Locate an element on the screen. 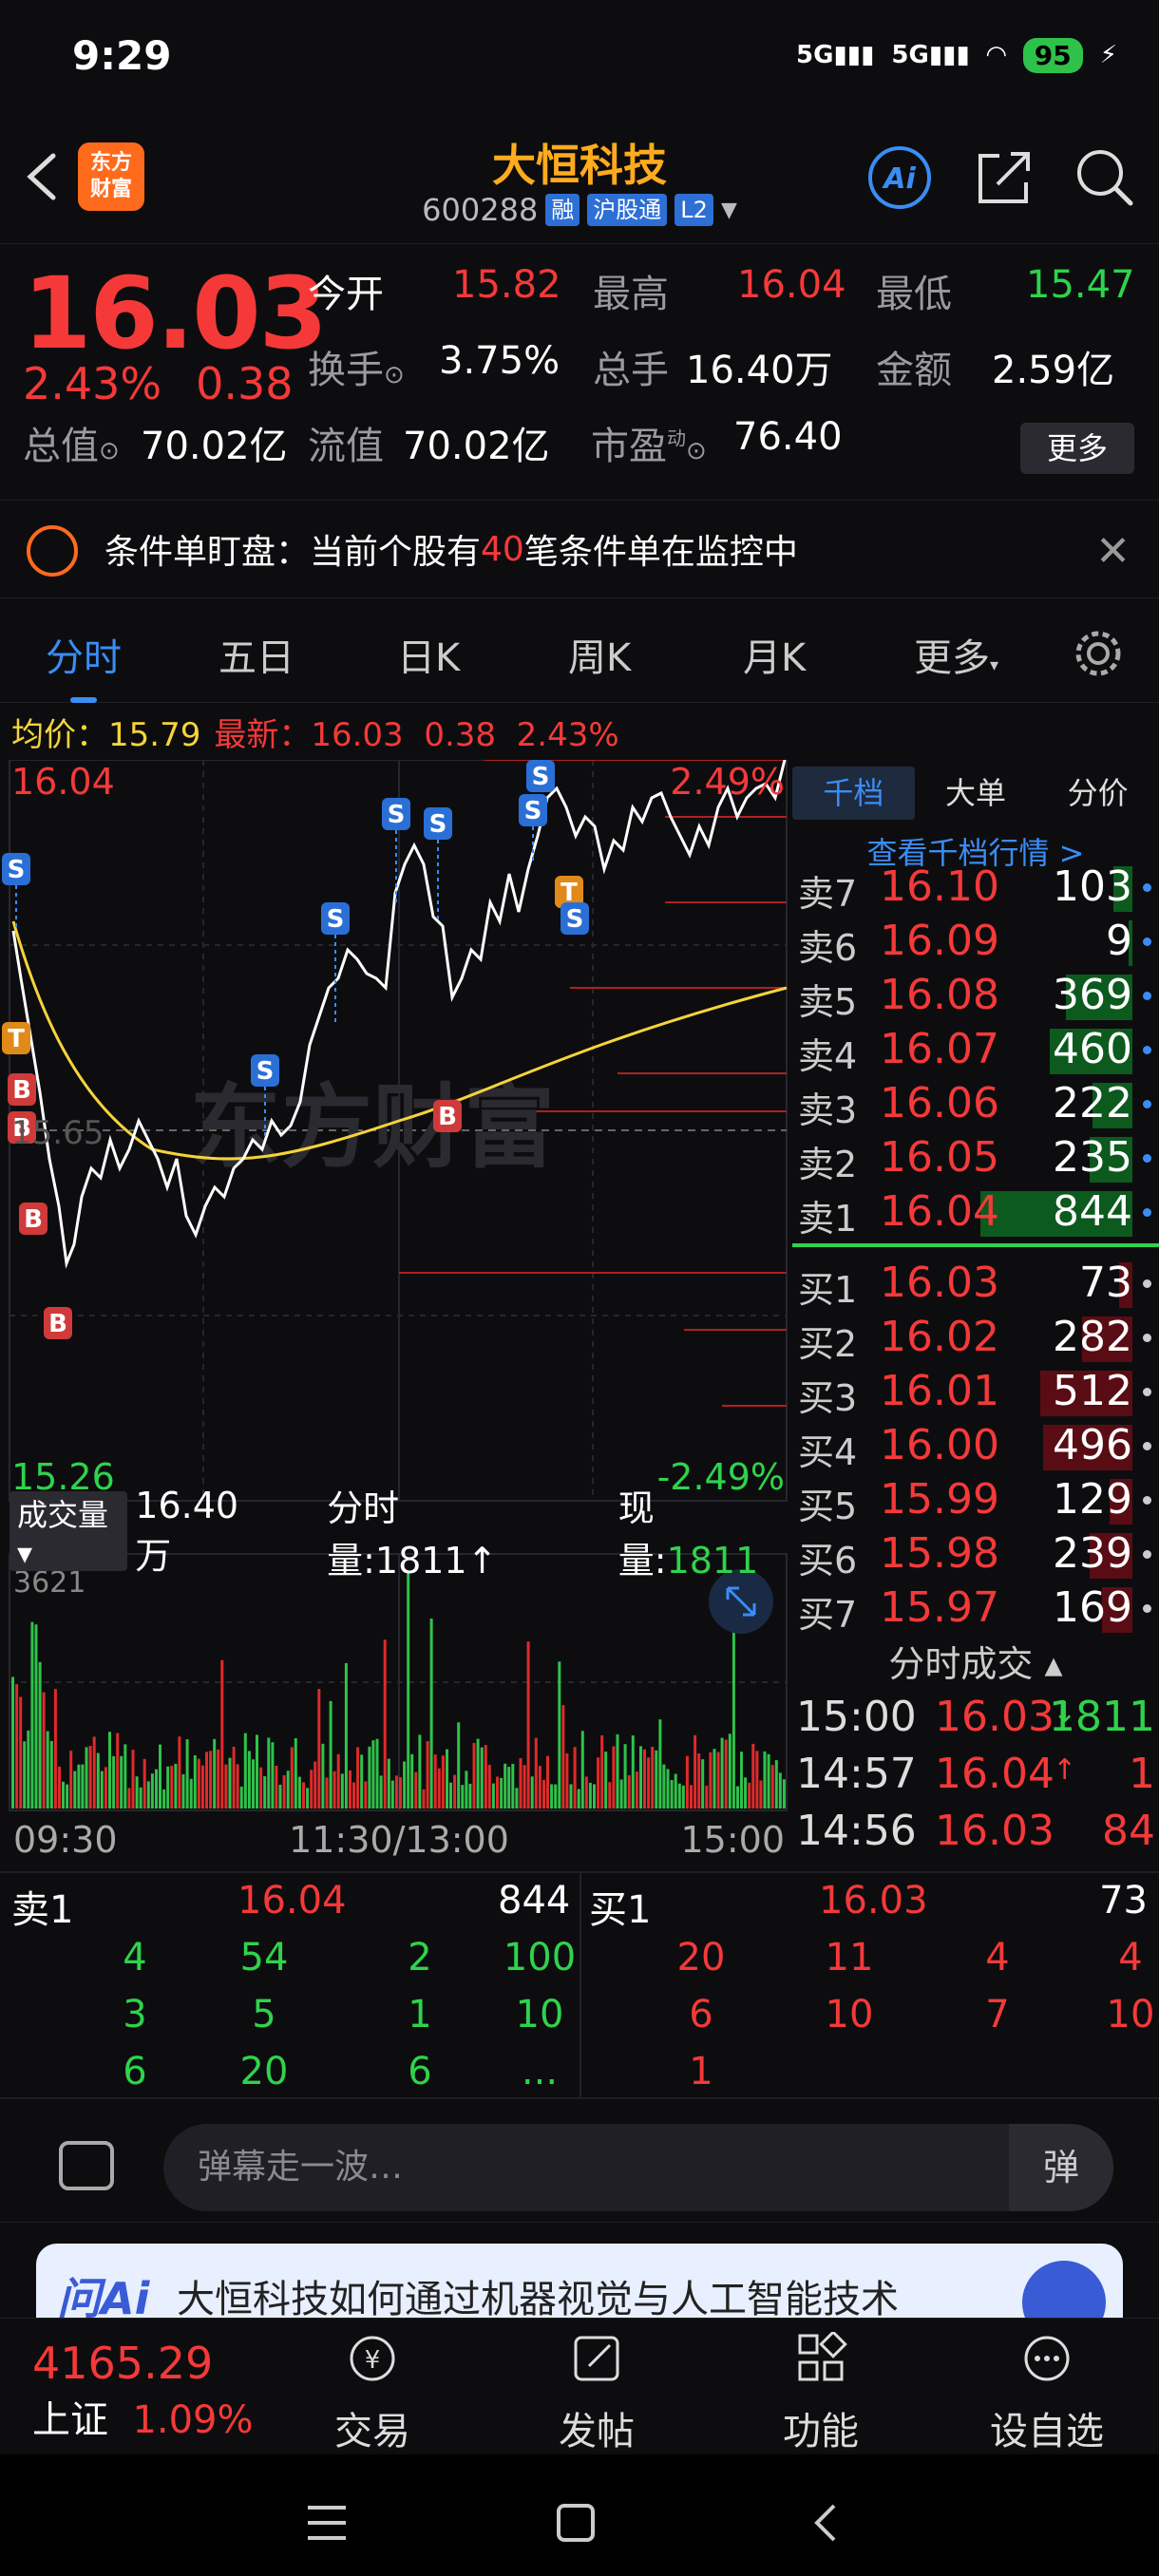  margin-tag: 融 is located at coordinates (562, 210).